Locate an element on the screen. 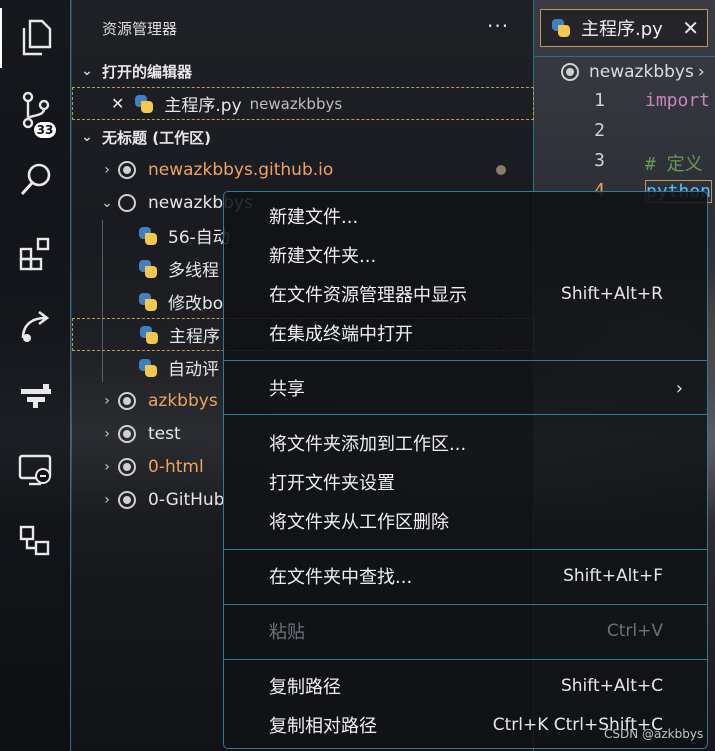  open-editor-item: ✕ 主程序.py newazkbbys is located at coordinates (303, 103).